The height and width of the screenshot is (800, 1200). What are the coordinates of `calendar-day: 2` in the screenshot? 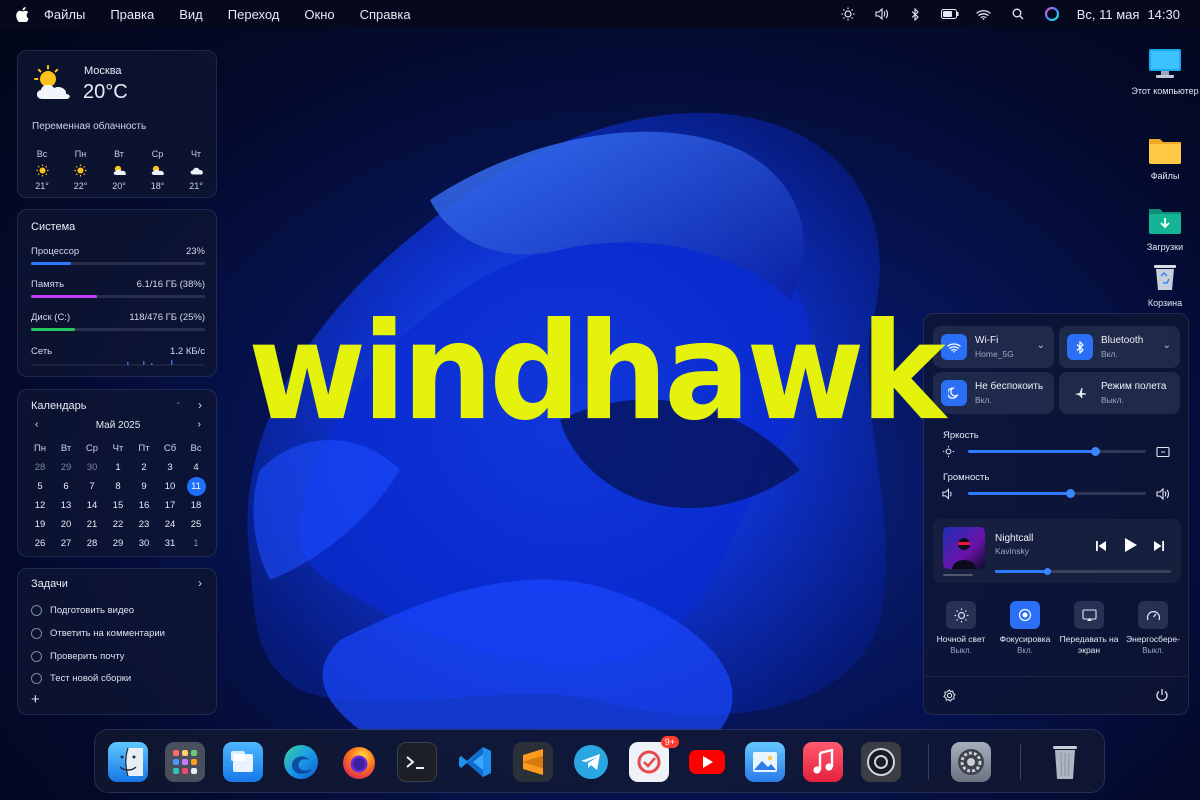 It's located at (144, 467).